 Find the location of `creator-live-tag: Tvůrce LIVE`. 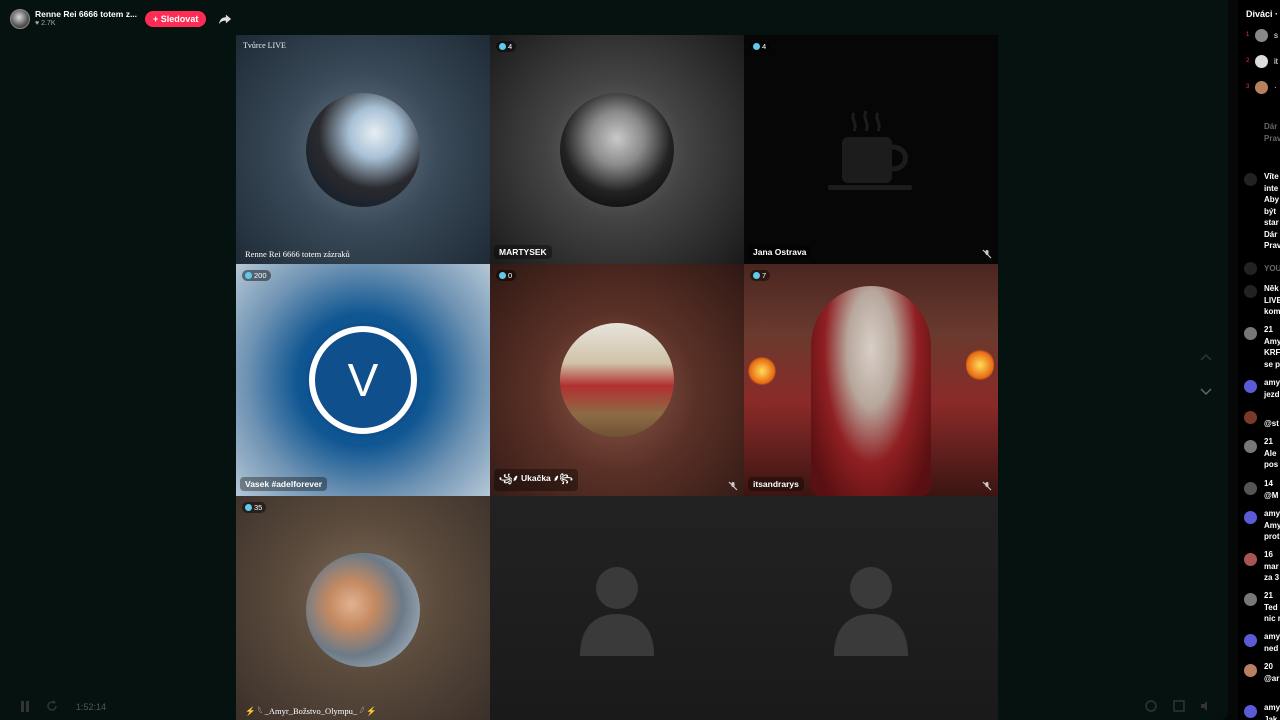

creator-live-tag: Tvůrce LIVE is located at coordinates (264, 45).